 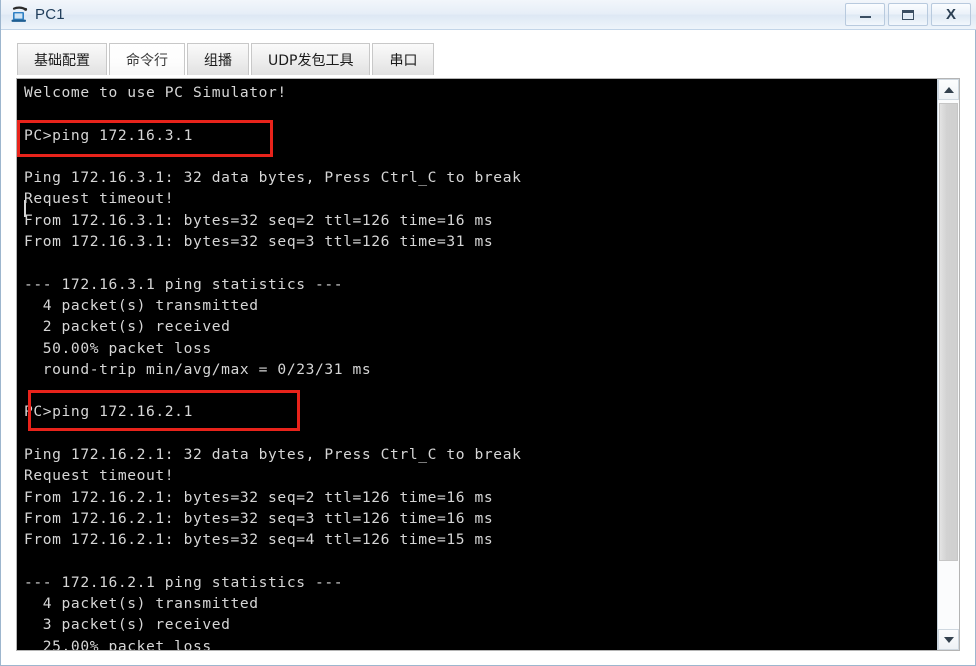 I want to click on chevron-up-icon, so click(x=948, y=89).